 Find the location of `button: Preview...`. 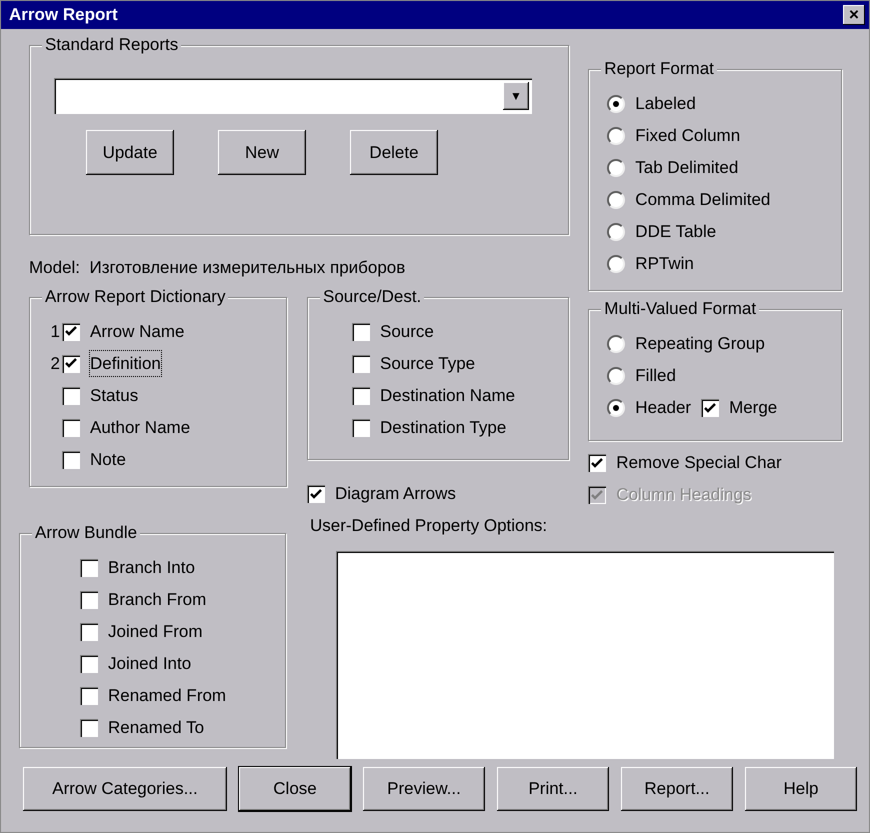

button: Preview... is located at coordinates (424, 788).